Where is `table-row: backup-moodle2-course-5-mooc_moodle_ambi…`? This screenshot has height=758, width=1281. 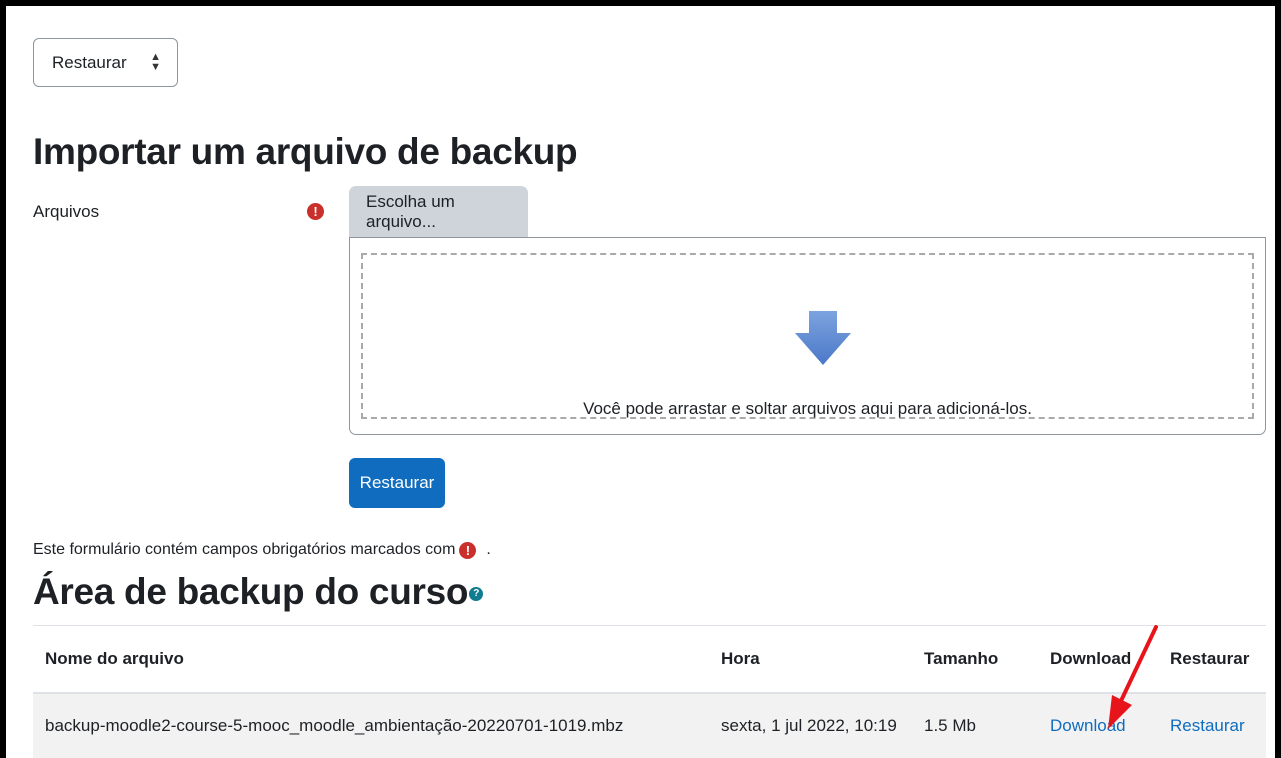 table-row: backup-moodle2-course-5-mooc_moodle_ambi… is located at coordinates (649, 725).